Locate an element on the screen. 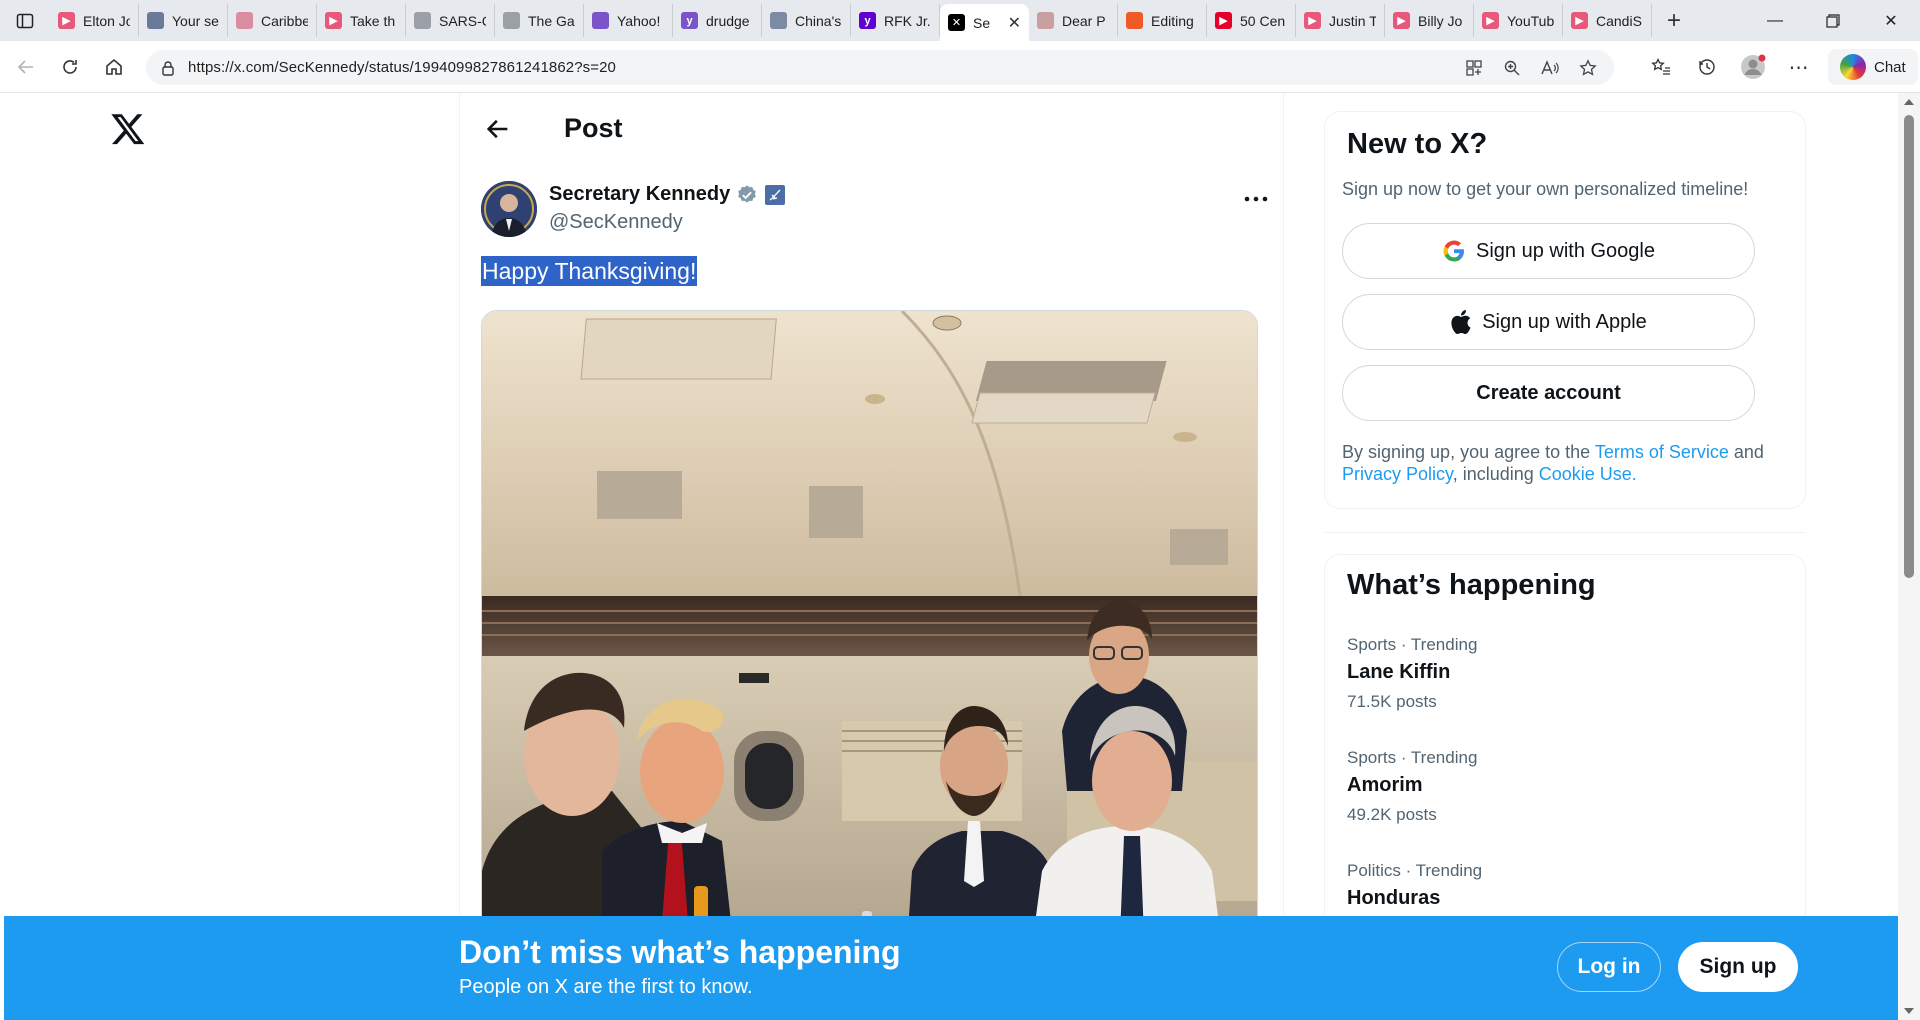  tab-title: Justin T is located at coordinates (1352, 20).